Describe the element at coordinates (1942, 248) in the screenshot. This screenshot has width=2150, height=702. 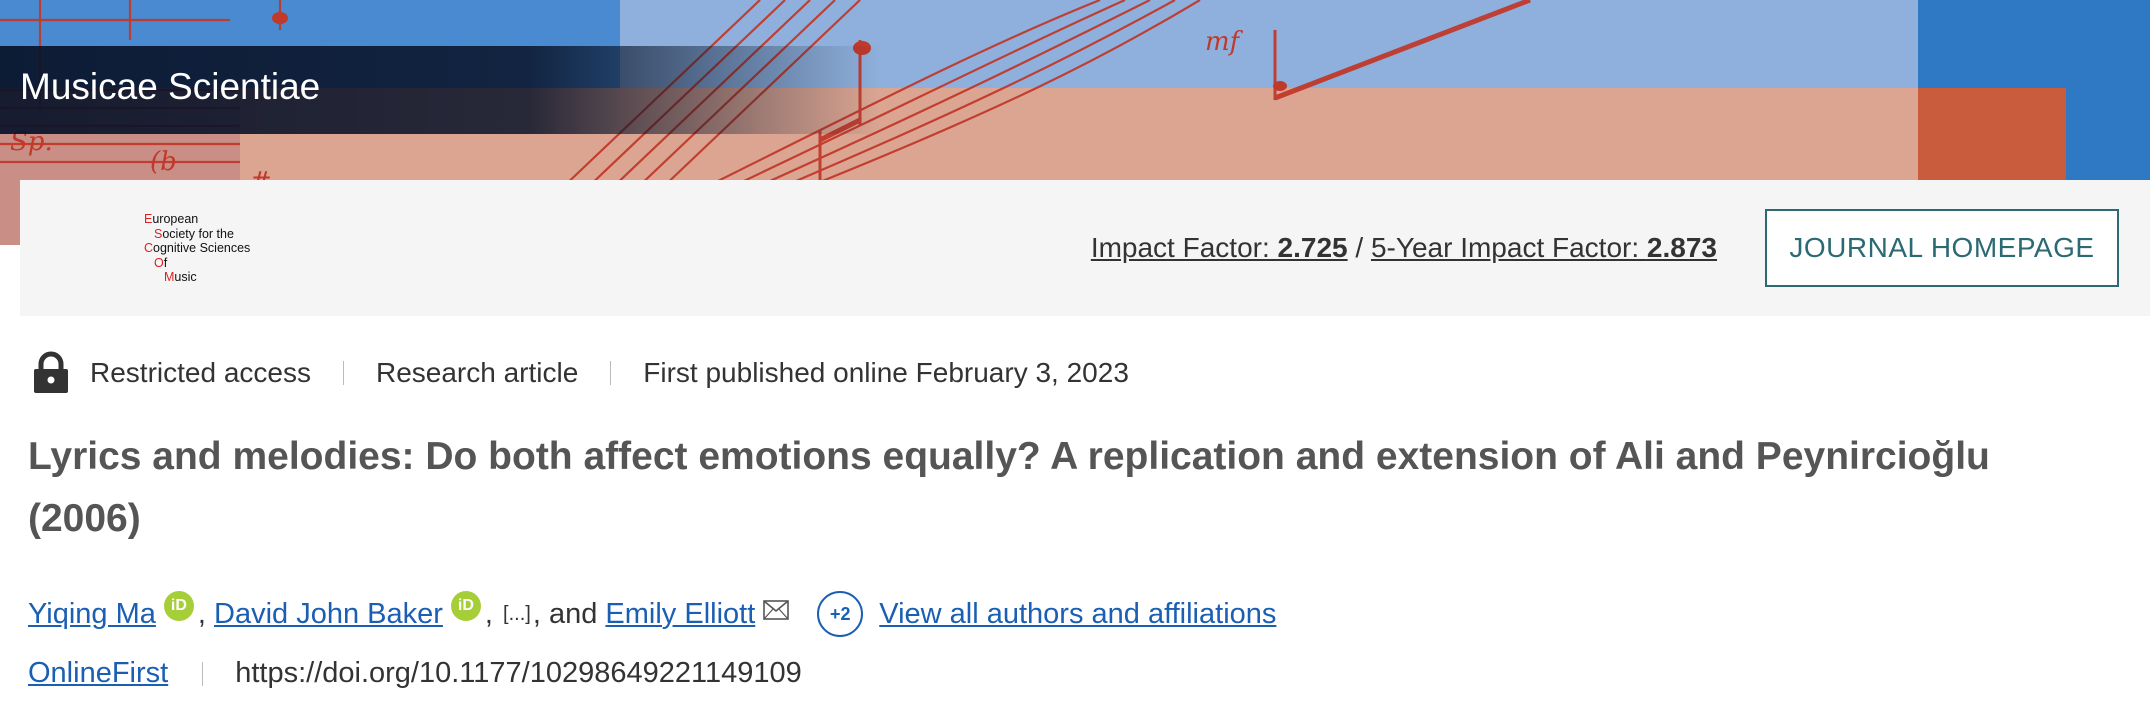
I see `journal-homepage-button: JOURNAL HOMEPAGE` at that location.